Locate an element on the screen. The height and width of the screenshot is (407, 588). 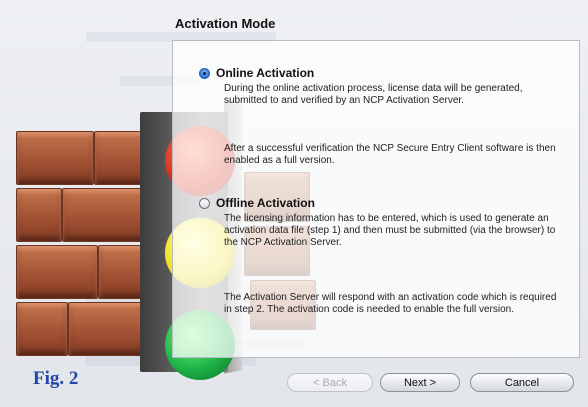
offline-activation-label: Offline Activation is located at coordinates (265, 203).